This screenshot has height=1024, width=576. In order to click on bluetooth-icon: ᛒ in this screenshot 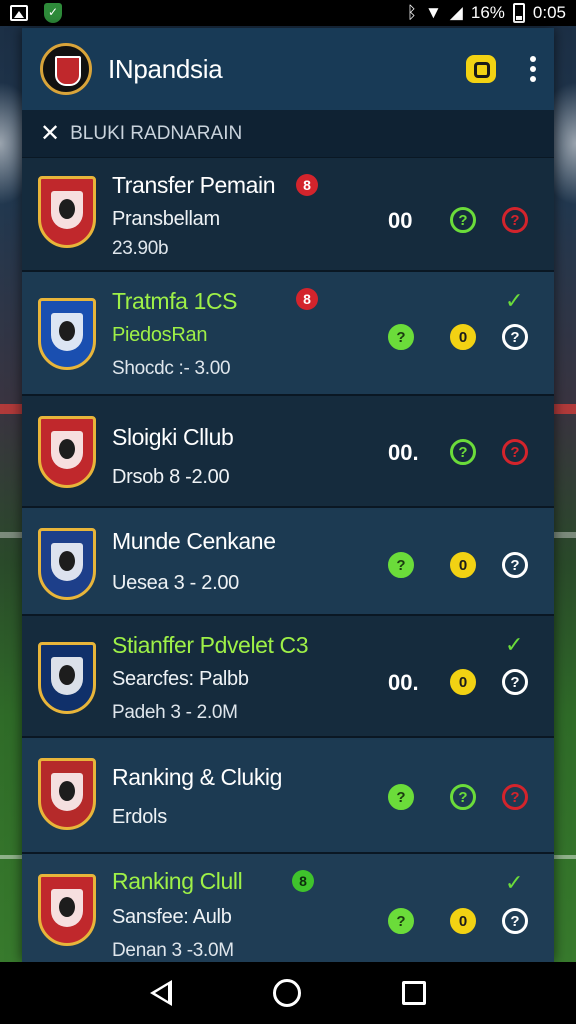, I will do `click(411, 12)`.